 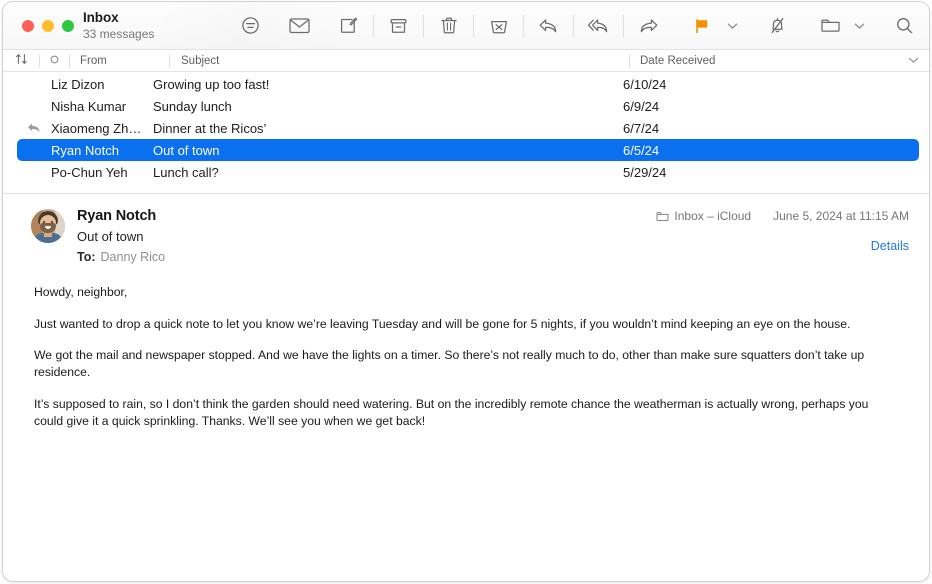 I want to click on table-row, so click(x=468, y=188).